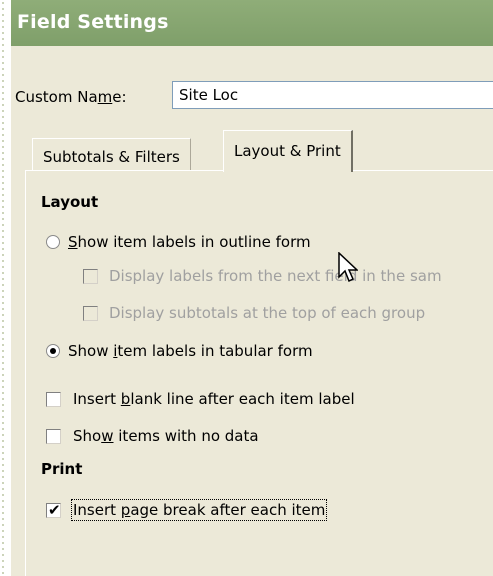 Image resolution: width=493 pixels, height=576 pixels. What do you see at coordinates (53, 436) in the screenshot?
I see `no-data-checkbox` at bounding box center [53, 436].